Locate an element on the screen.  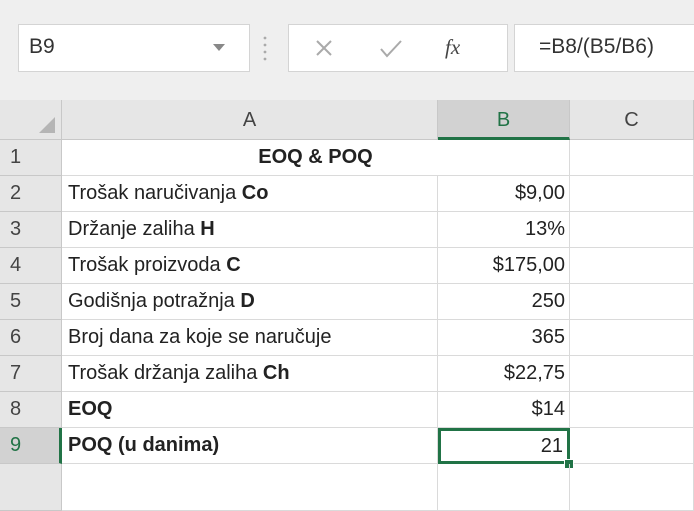
row-header-4: 4 is located at coordinates (31, 266).